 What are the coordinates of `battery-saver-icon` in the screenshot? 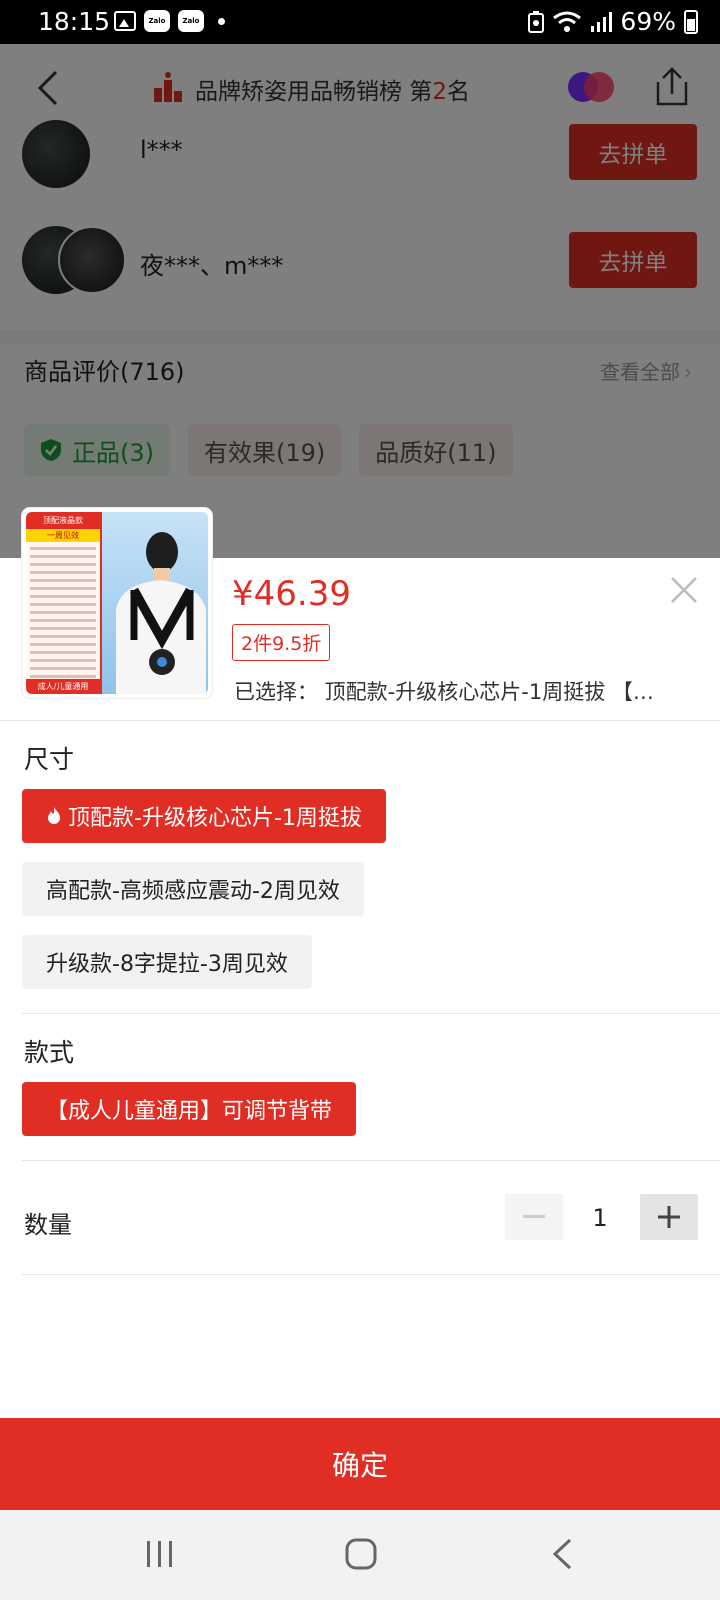 It's located at (536, 21).